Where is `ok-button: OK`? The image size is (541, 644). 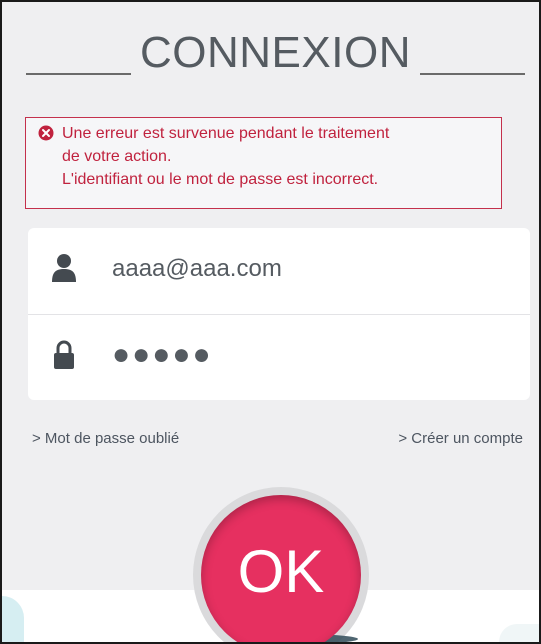
ok-button: OK is located at coordinates (281, 568).